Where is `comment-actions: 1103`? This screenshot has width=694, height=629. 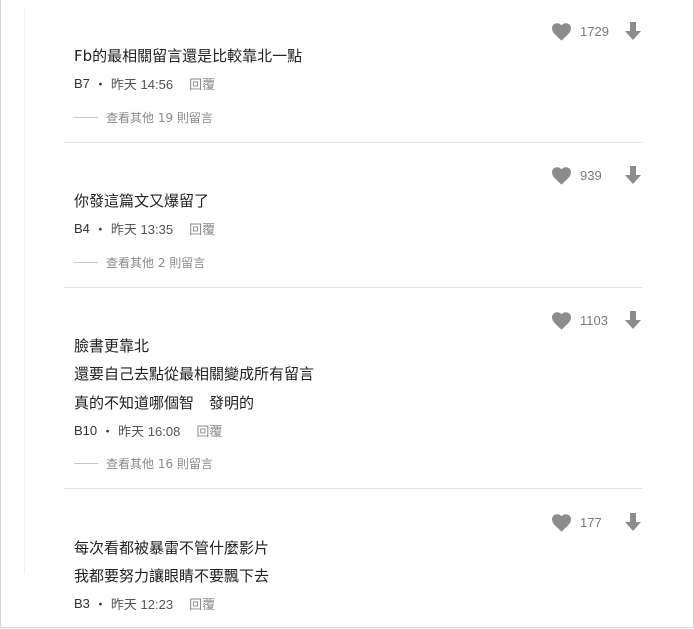
comment-actions: 1103 is located at coordinates (596, 320).